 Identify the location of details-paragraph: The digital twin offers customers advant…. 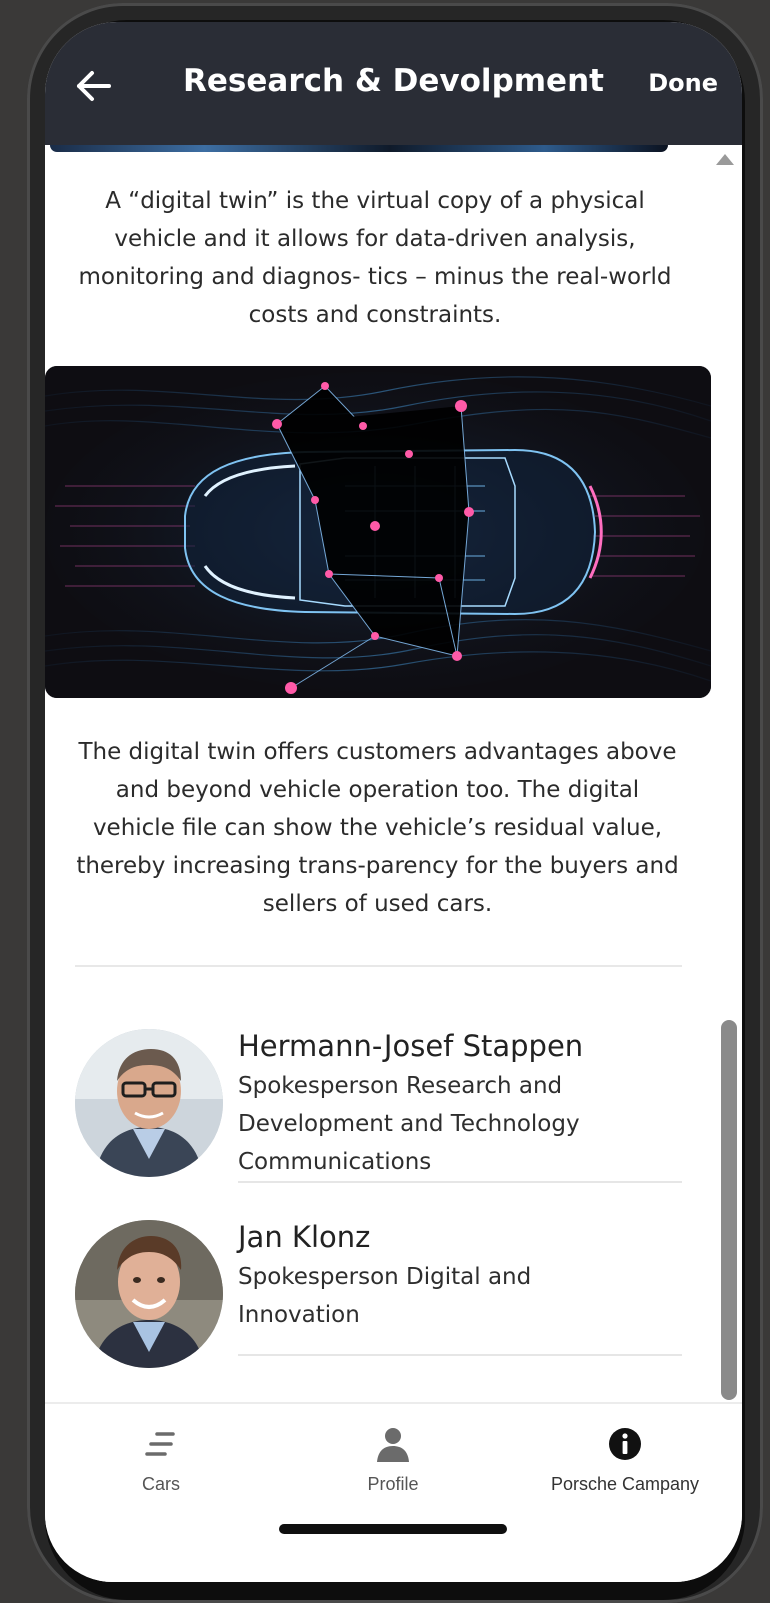
(377, 828).